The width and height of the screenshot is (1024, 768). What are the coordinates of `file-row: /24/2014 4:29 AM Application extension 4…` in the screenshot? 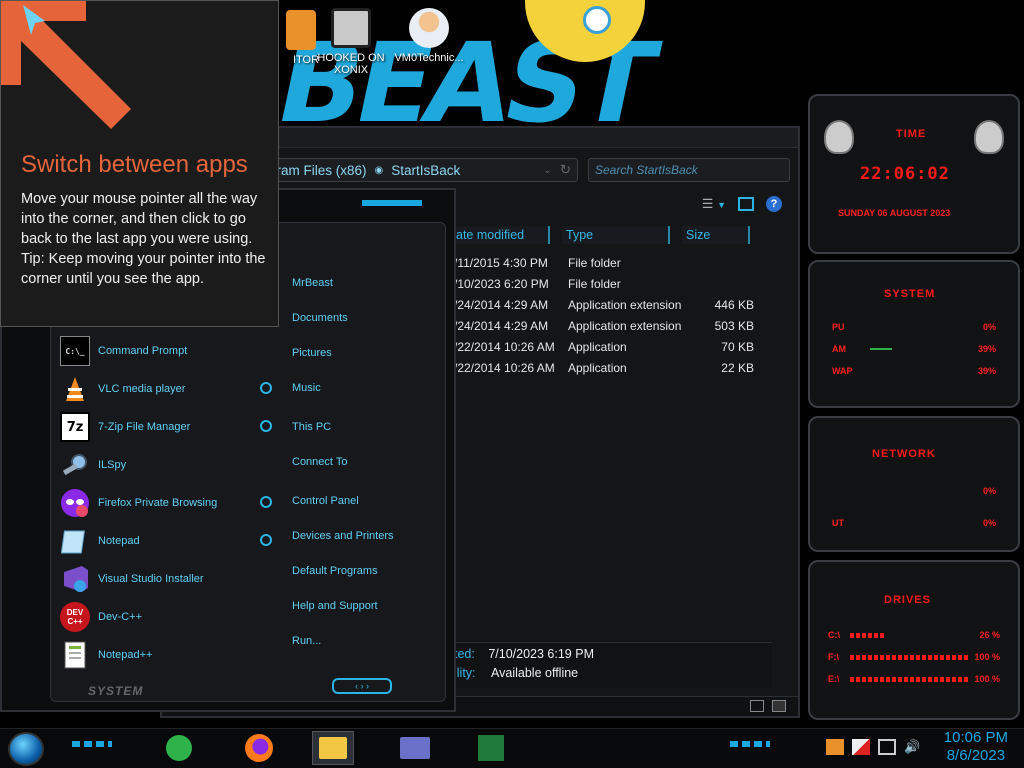 It's located at (619, 306).